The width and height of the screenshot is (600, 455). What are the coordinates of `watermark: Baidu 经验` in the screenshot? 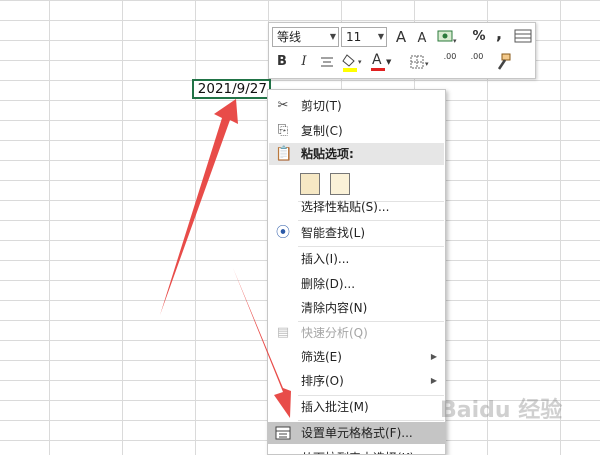 It's located at (501, 410).